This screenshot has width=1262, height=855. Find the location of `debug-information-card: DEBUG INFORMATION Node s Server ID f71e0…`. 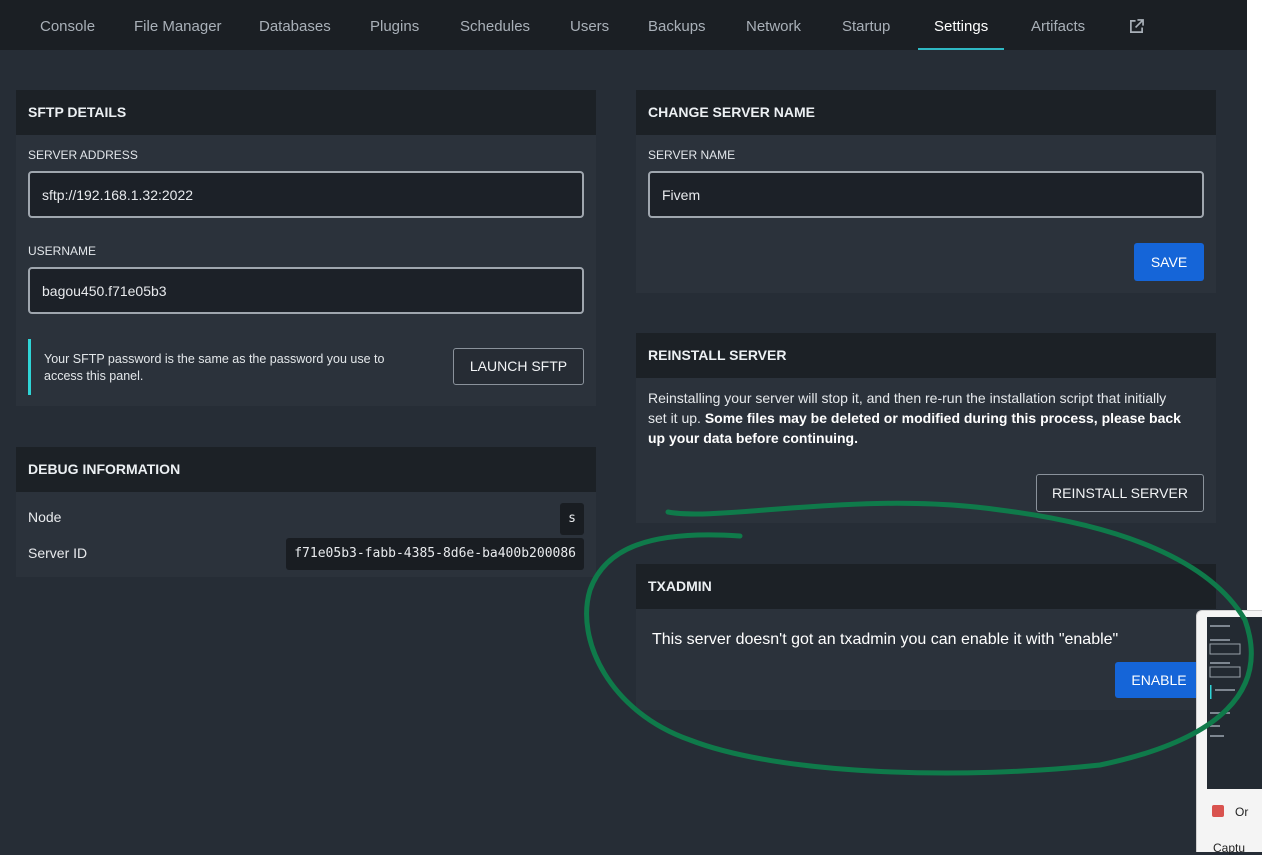

debug-information-card: DEBUG INFORMATION Node s Server ID f71e0… is located at coordinates (306, 512).